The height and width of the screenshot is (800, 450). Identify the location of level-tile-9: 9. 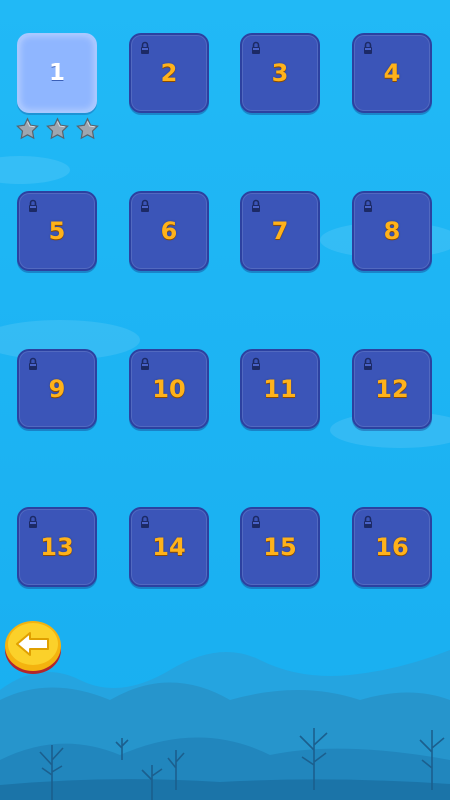
(57, 389).